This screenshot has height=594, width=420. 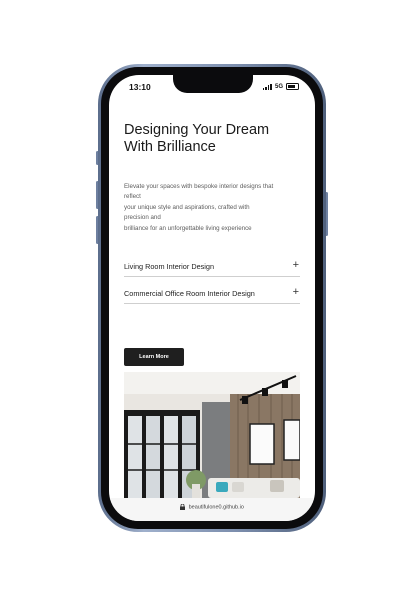 What do you see at coordinates (140, 87) in the screenshot?
I see `status-time: 13:10` at bounding box center [140, 87].